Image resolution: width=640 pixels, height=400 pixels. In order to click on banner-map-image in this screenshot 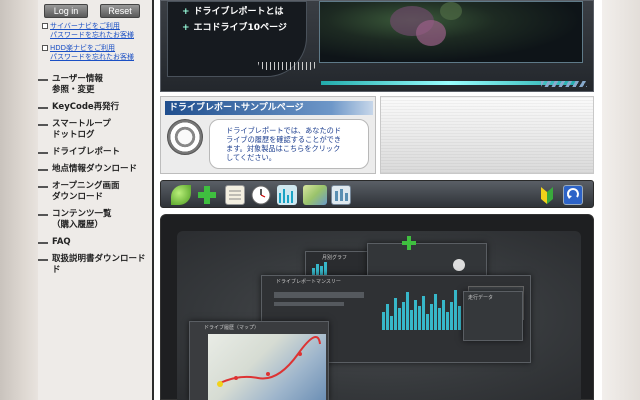, I will do `click(451, 32)`.